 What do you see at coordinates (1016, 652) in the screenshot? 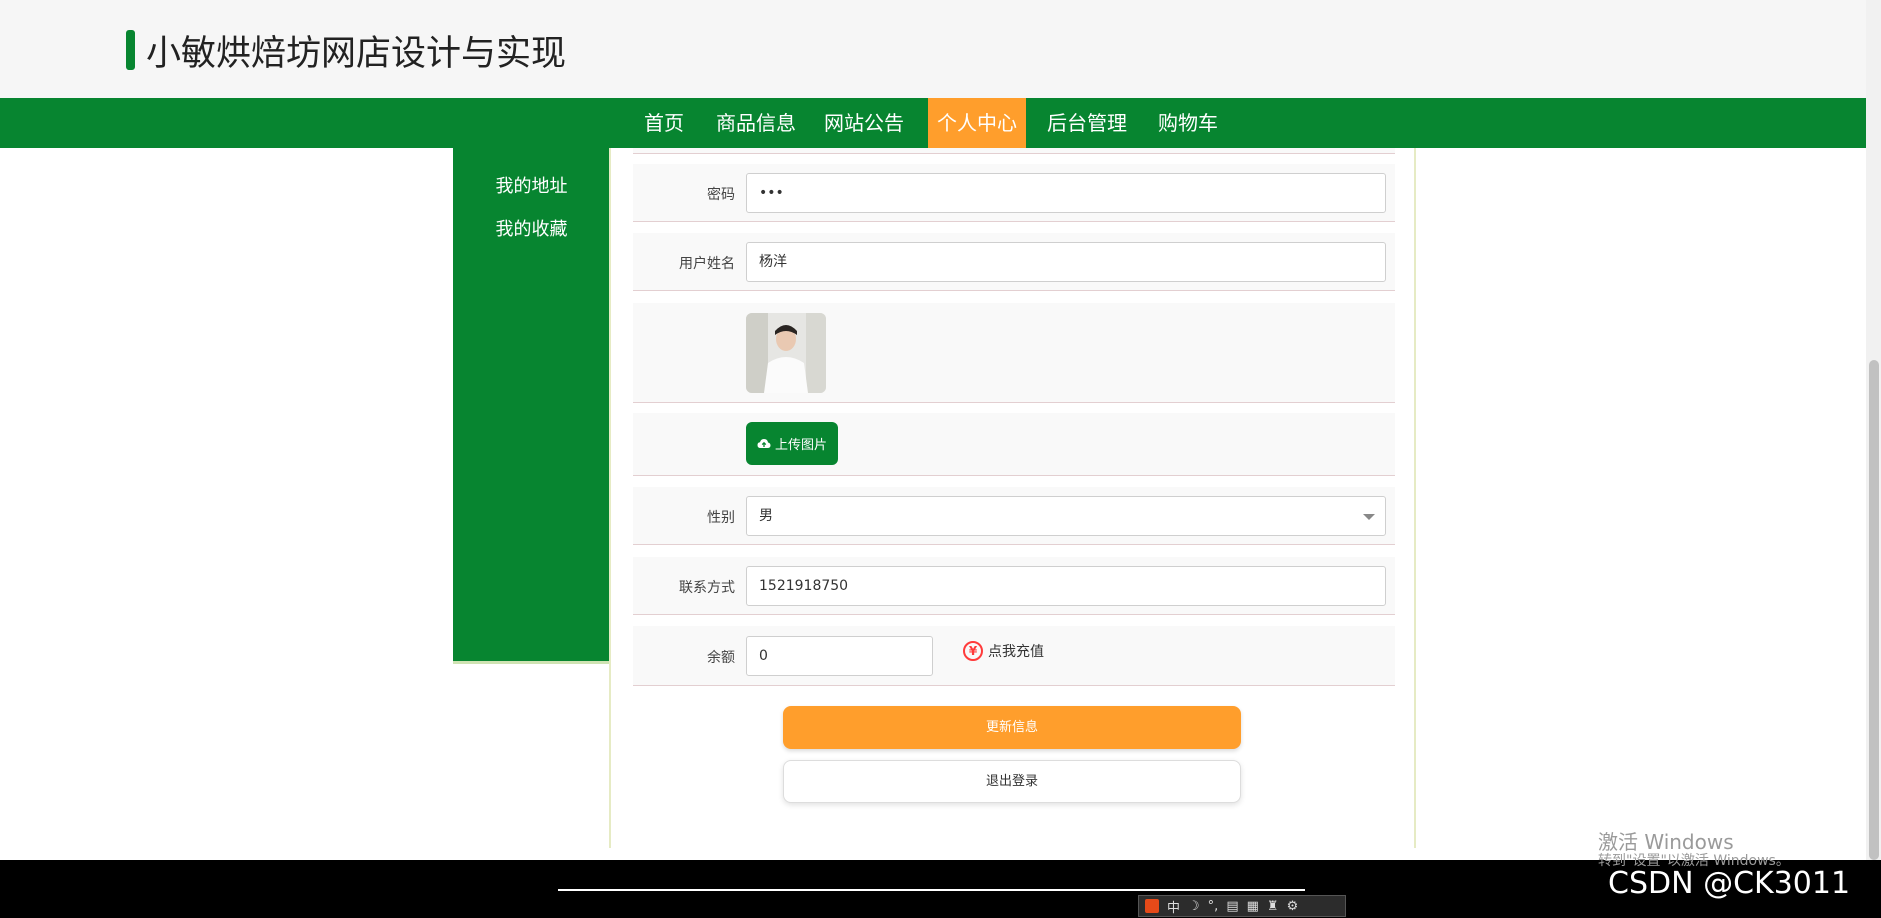
I see `recharge-label: 点我充值` at bounding box center [1016, 652].